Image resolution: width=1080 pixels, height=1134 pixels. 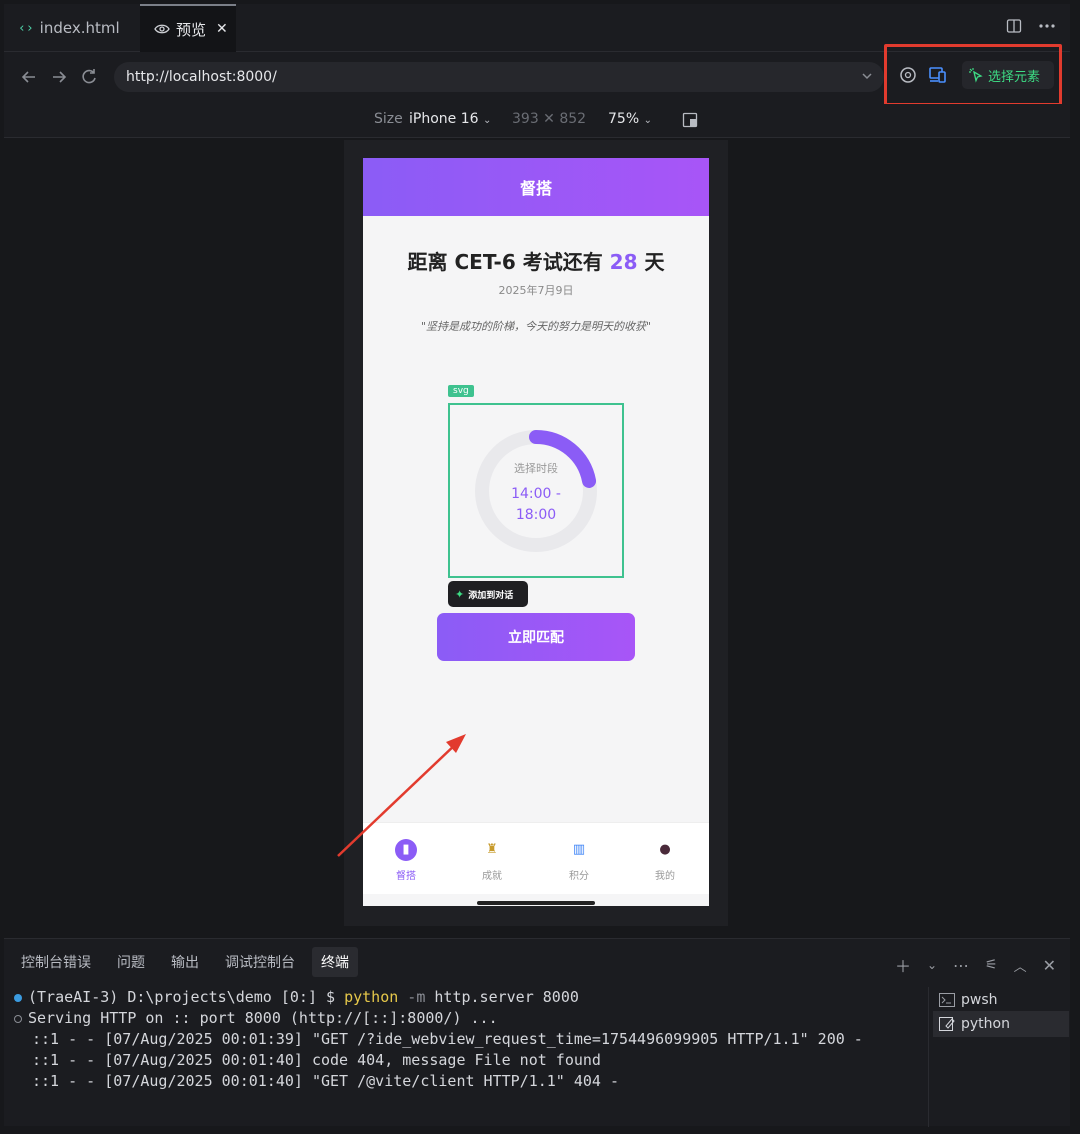 I want to click on command-flag: -m, so click(x=412, y=997).